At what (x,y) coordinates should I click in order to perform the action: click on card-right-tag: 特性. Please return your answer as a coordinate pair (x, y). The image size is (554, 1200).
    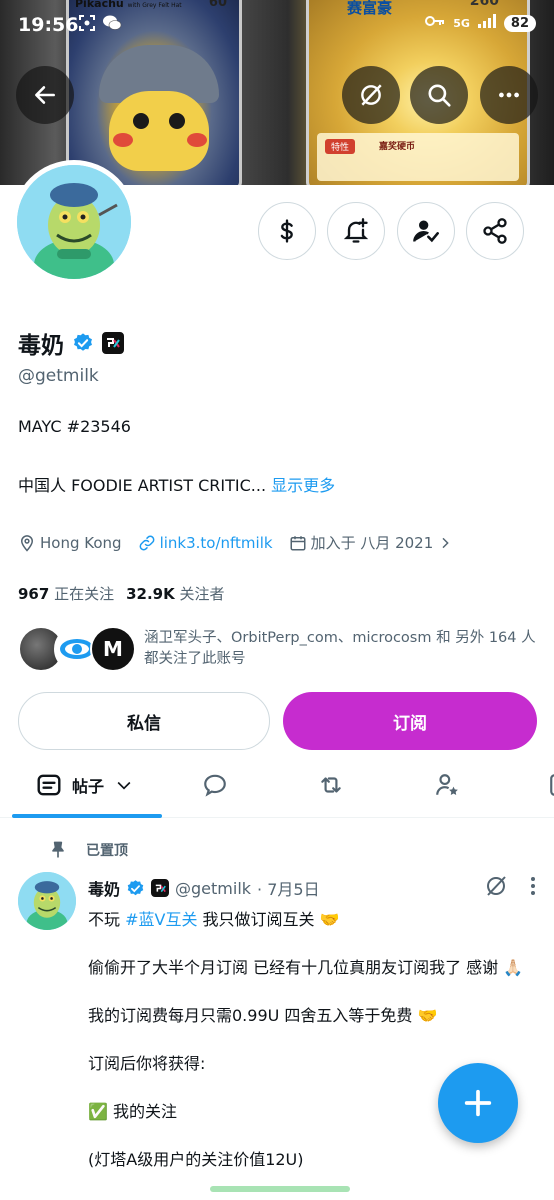
    Looking at the image, I should click on (340, 146).